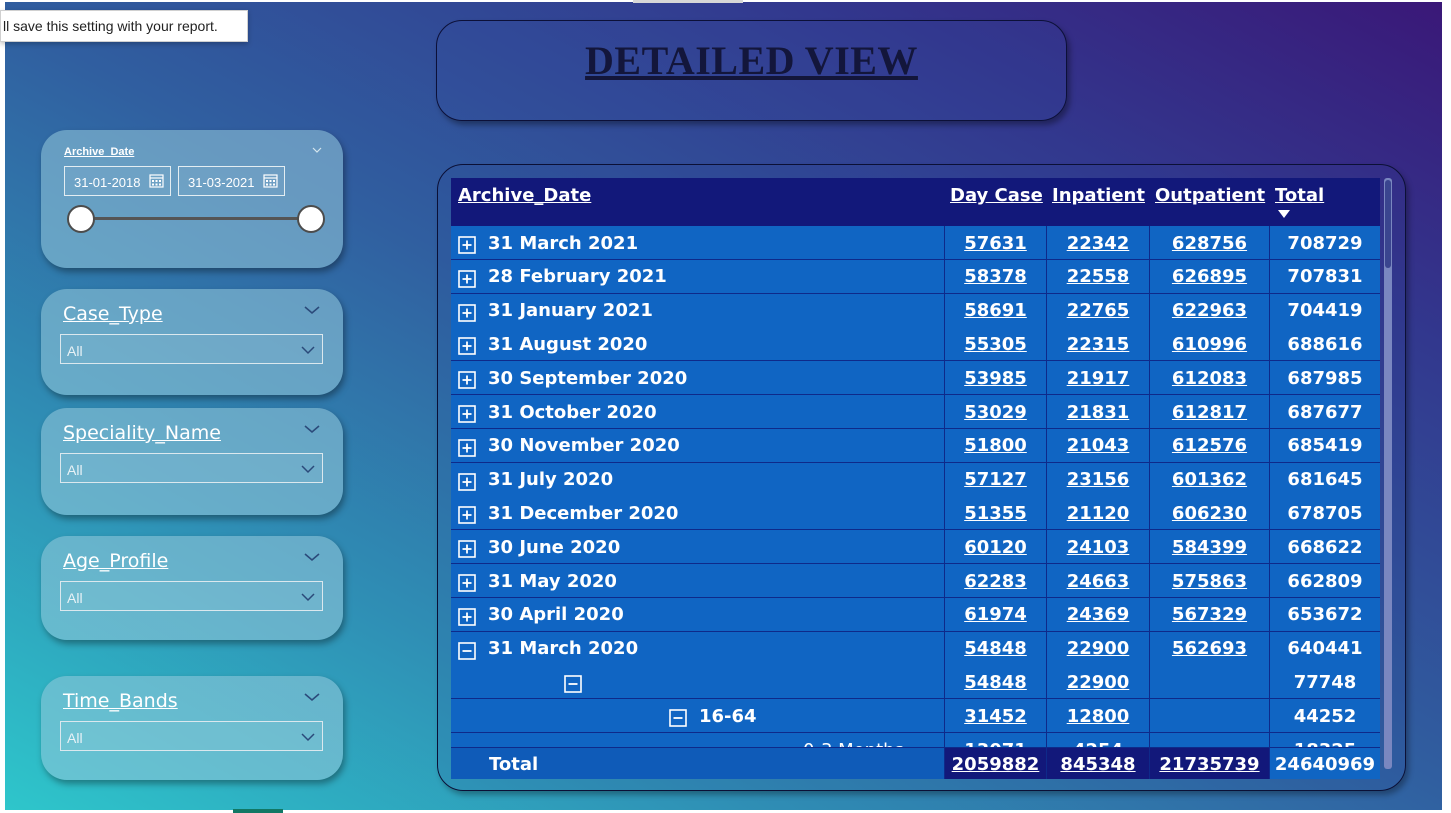 This screenshot has width=1451, height=813. Describe the element at coordinates (258, 811) in the screenshot. I see `page-tab-indicator` at that location.